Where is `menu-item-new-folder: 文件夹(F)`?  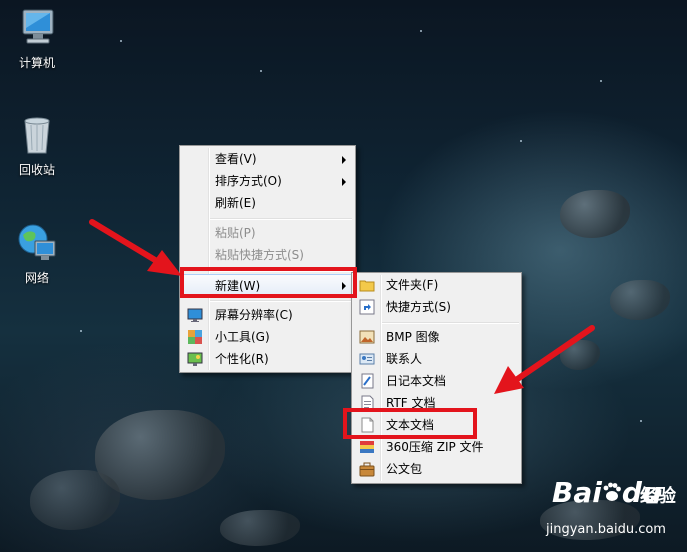
menu-item-new-folder: 文件夹(F) is located at coordinates (436, 285).